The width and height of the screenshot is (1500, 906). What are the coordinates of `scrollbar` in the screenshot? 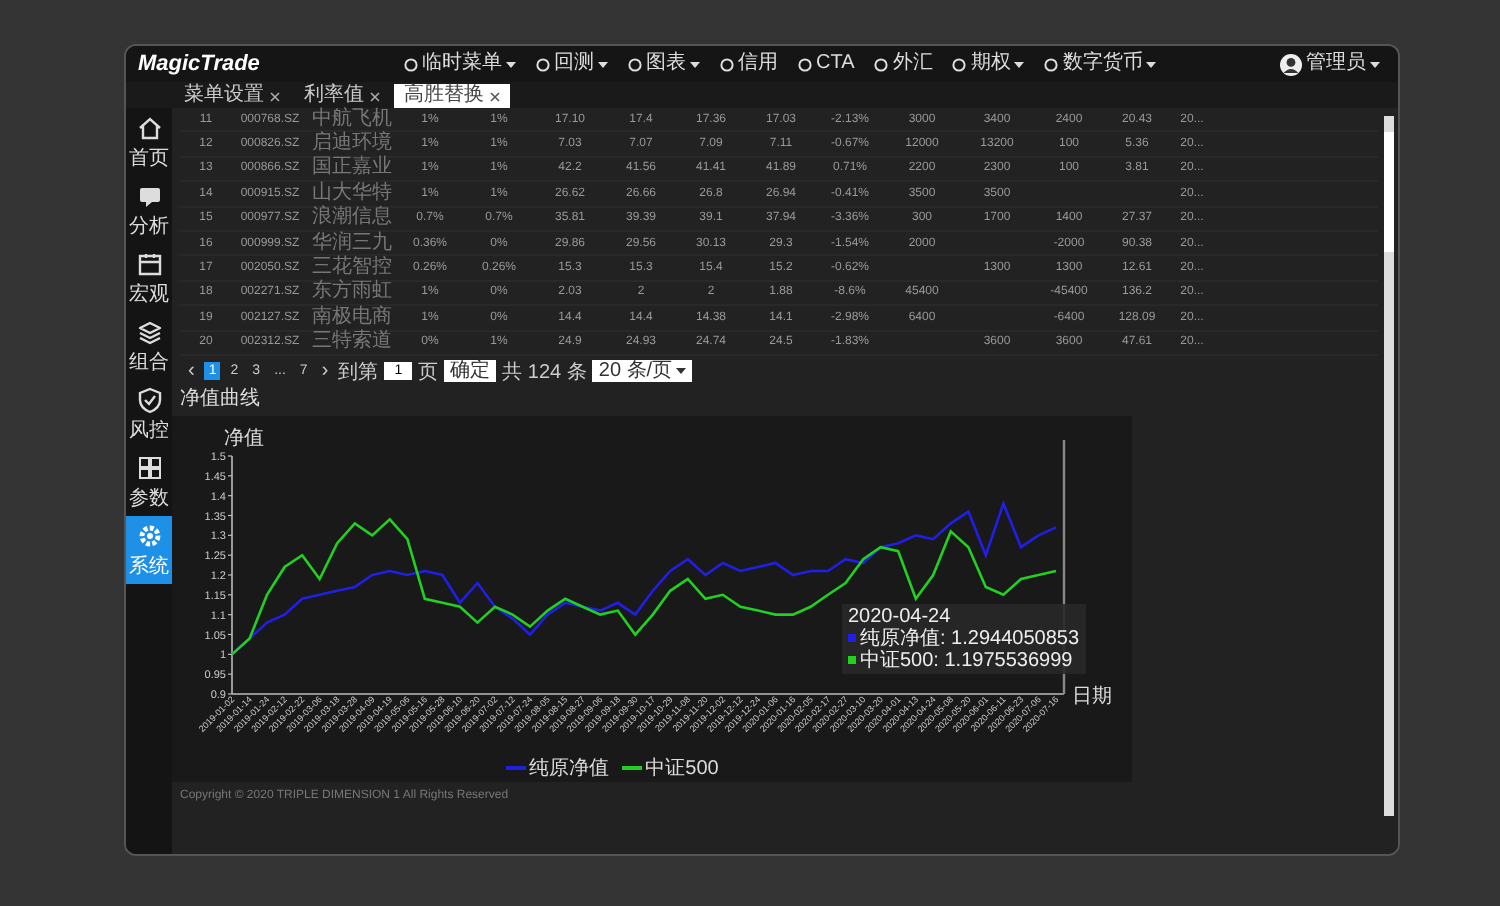 It's located at (1389, 466).